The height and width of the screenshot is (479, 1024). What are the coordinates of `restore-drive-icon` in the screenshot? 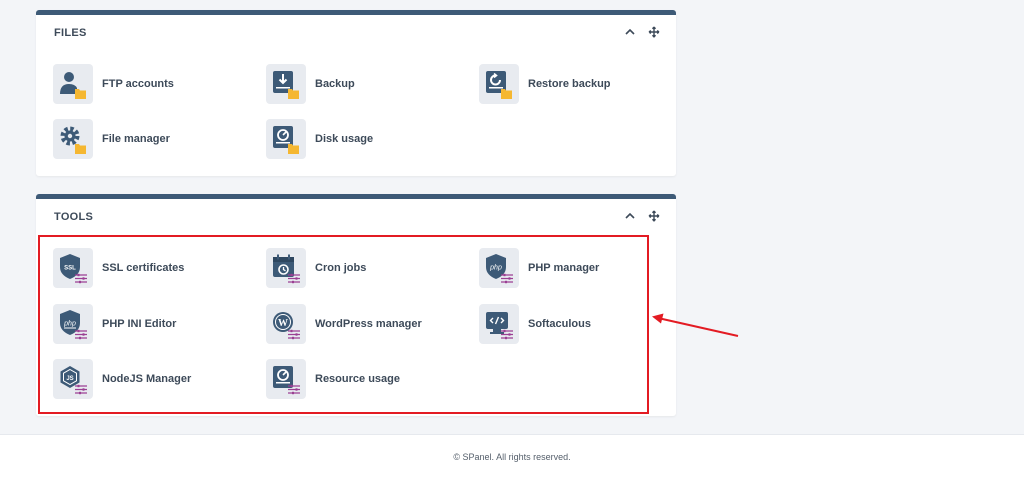 It's located at (499, 84).